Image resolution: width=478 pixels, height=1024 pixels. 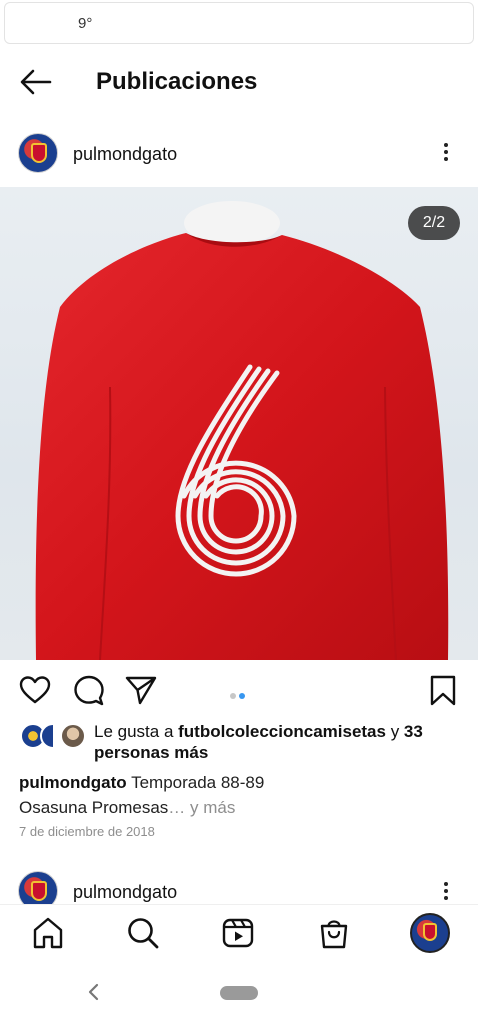 What do you see at coordinates (239, 154) in the screenshot?
I see `post-header: pulmondgato` at bounding box center [239, 154].